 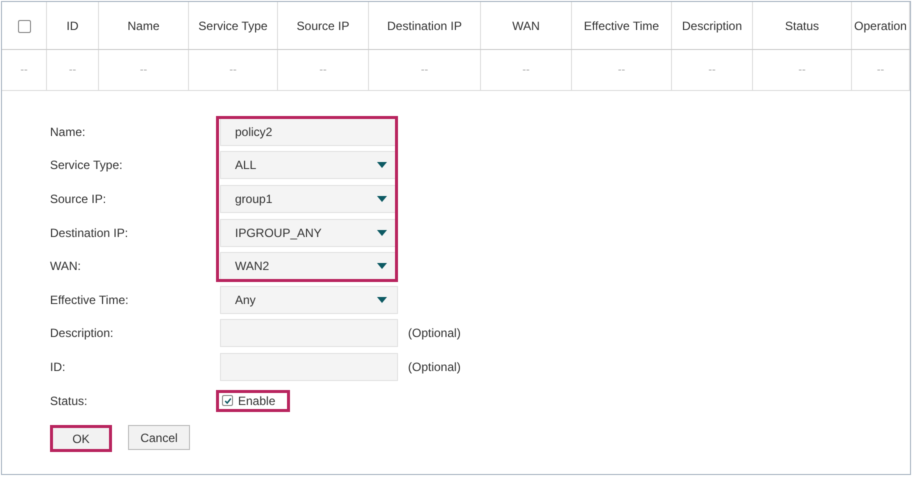 I want to click on field-label: Status:, so click(x=69, y=401).